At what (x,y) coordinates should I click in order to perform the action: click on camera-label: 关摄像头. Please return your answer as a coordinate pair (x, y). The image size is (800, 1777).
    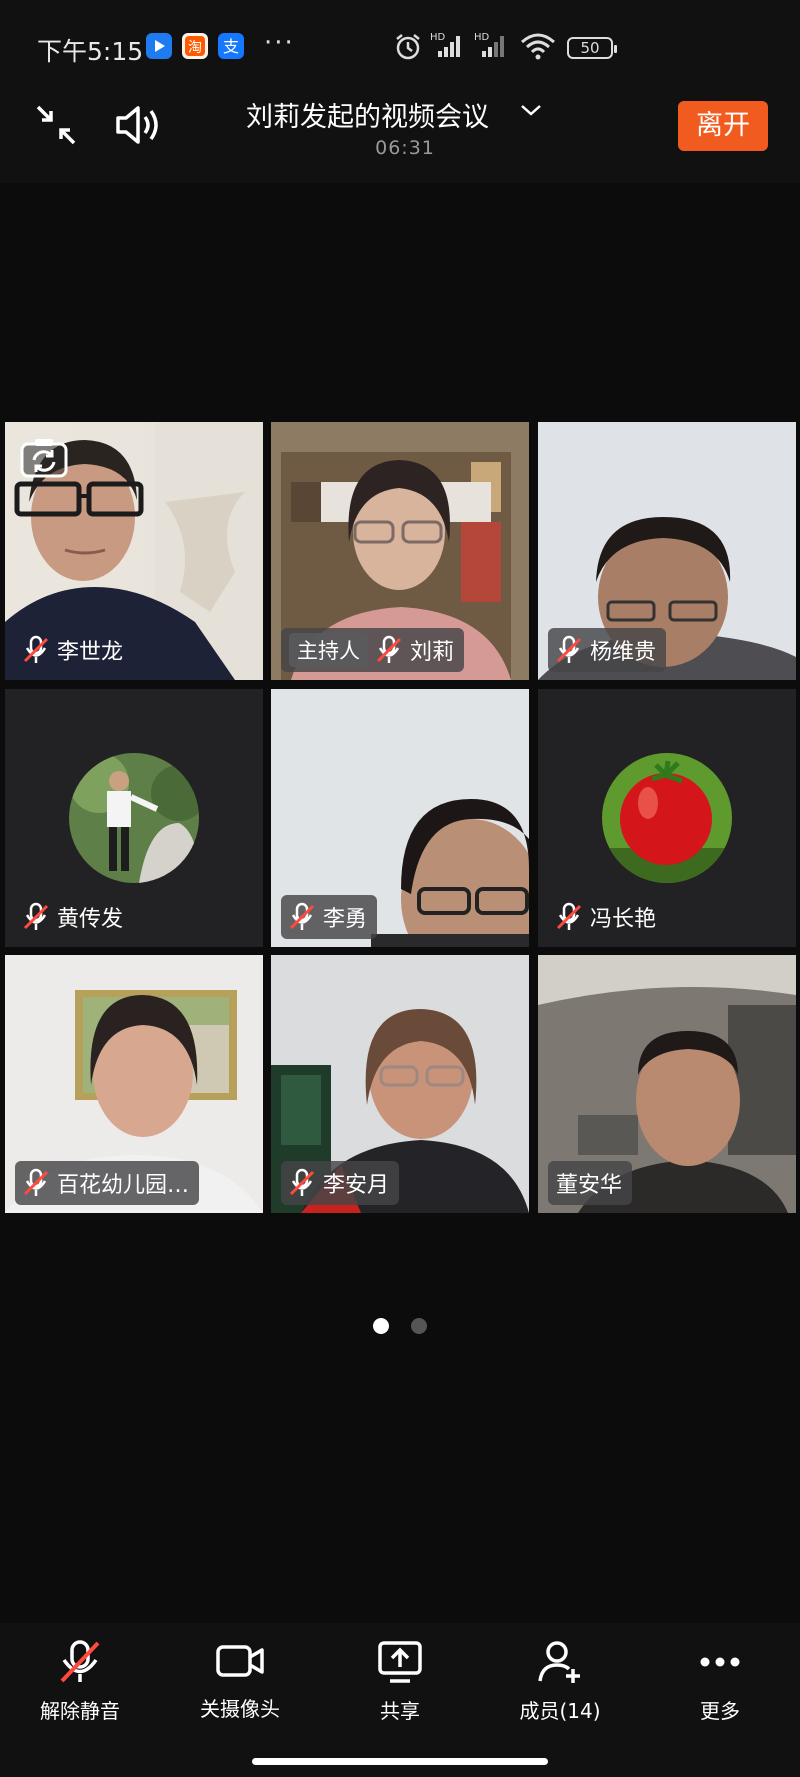
    Looking at the image, I should click on (240, 1709).